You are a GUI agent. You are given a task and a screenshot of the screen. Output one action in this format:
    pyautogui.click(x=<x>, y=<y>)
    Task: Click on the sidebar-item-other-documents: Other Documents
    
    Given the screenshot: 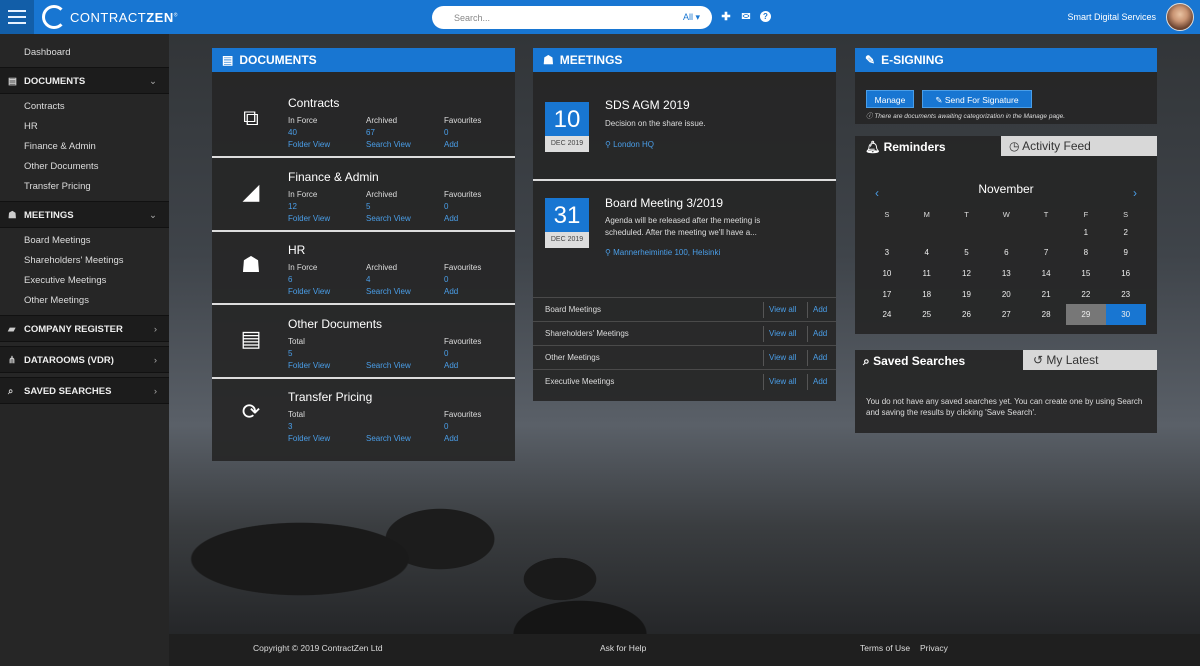 What is the action you would take?
    pyautogui.click(x=84, y=167)
    